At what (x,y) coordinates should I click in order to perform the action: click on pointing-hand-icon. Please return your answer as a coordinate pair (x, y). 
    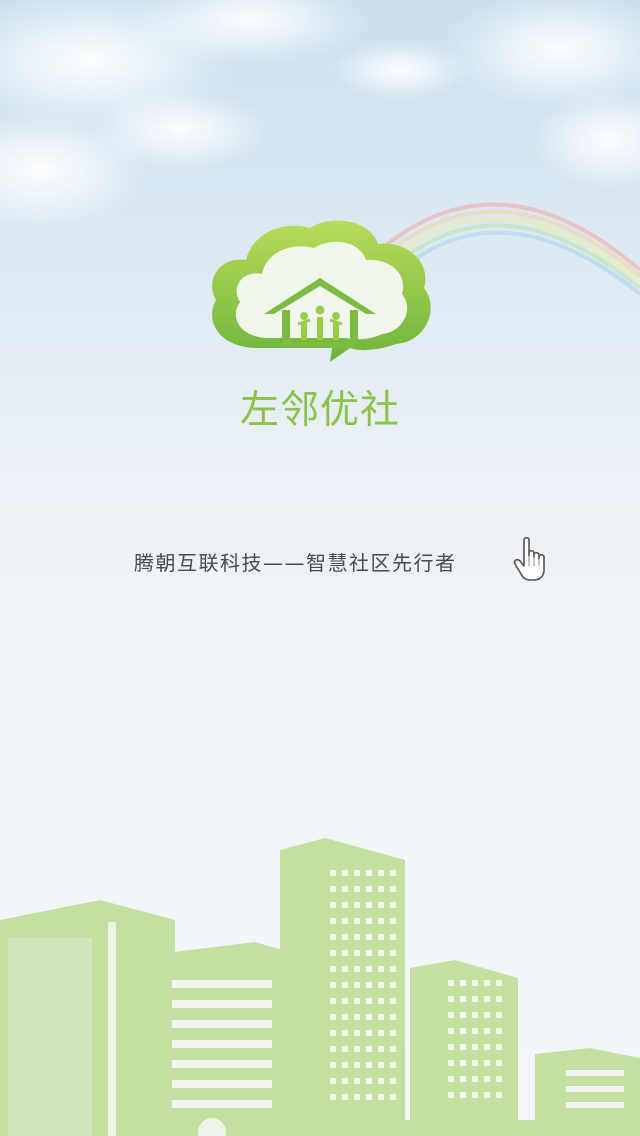
    Looking at the image, I should click on (532, 560).